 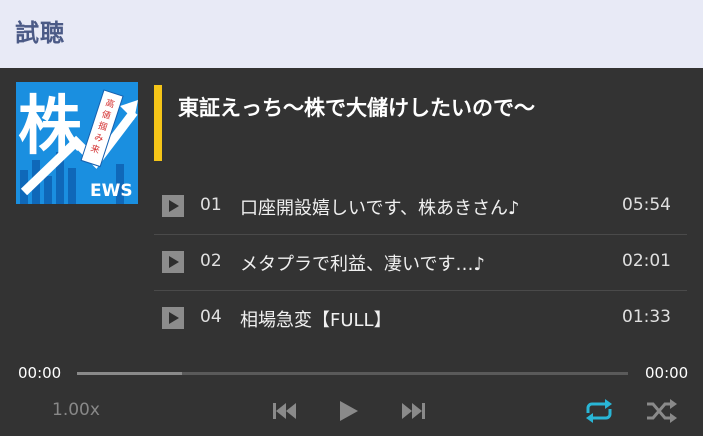 What do you see at coordinates (352, 373) in the screenshot?
I see `progress-bar` at bounding box center [352, 373].